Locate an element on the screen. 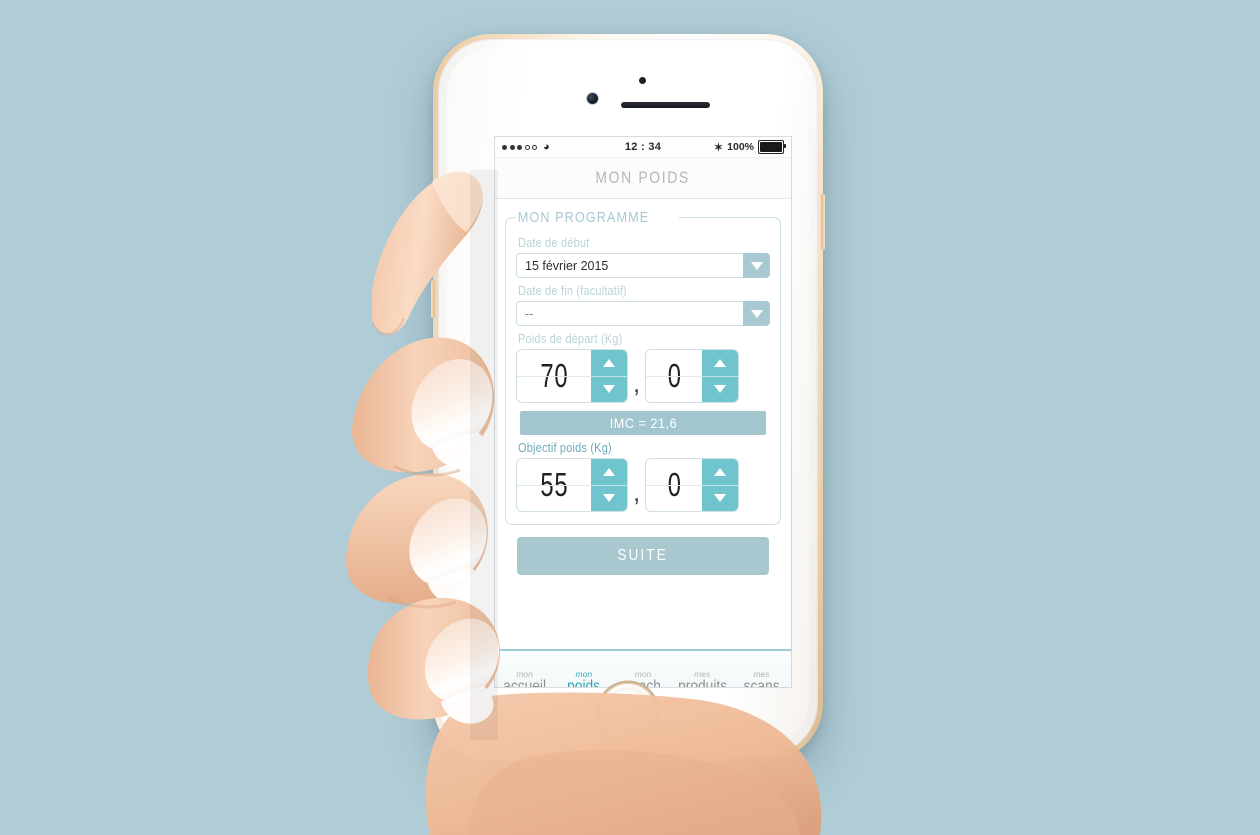 The height and width of the screenshot is (835, 1260). program-legend: MON PROGRAMME is located at coordinates (583, 217).